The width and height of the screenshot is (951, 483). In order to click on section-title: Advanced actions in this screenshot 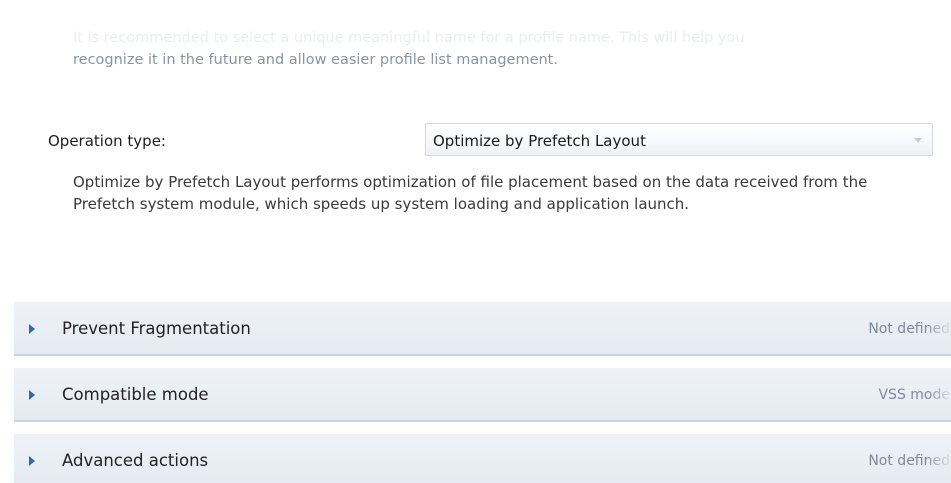, I will do `click(135, 460)`.